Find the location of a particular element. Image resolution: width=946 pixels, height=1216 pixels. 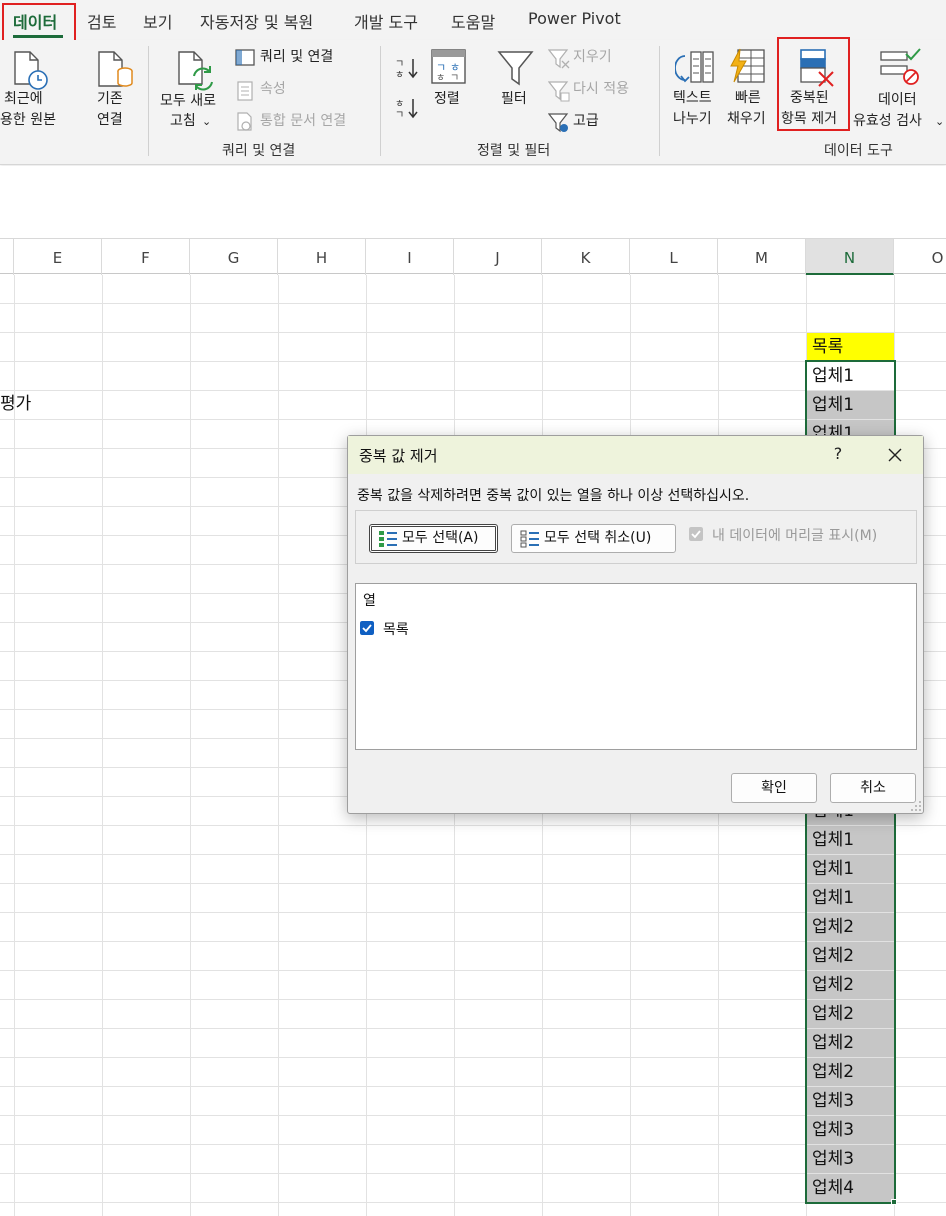

data-validation-label-2: 유효성 검사 is located at coordinates (887, 121).